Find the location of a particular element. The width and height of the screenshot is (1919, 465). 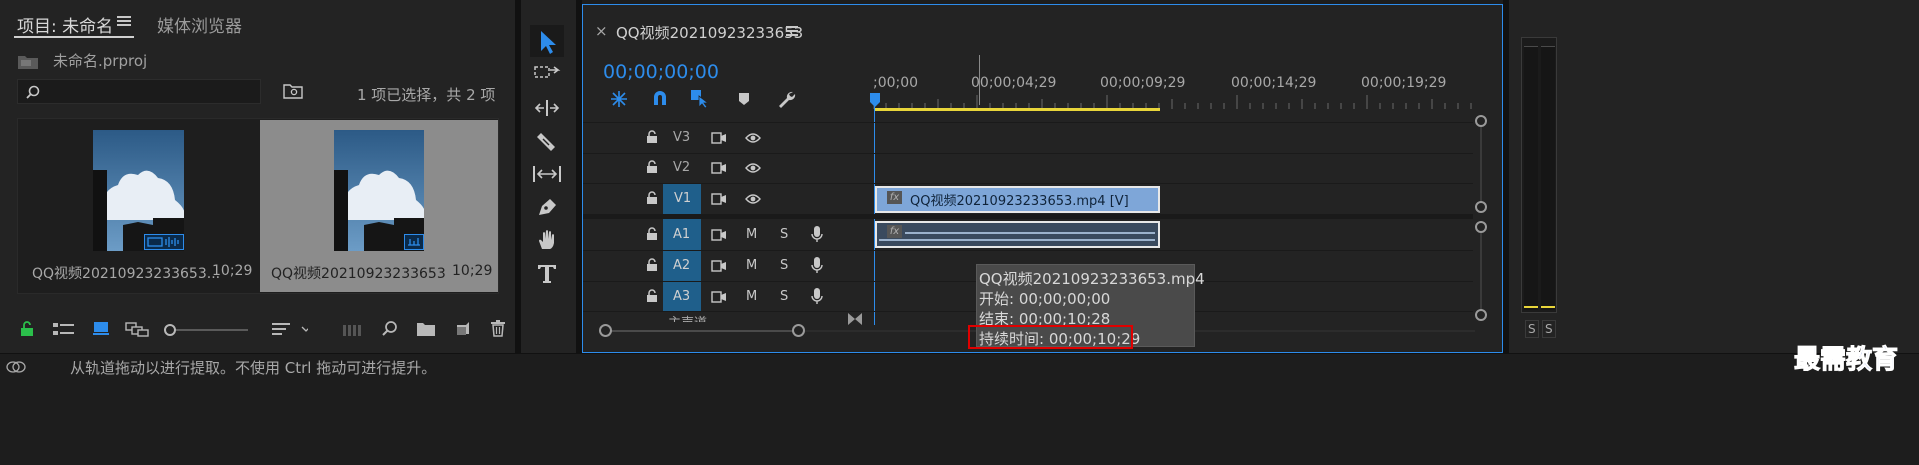

hover-cursor-line is located at coordinates (979, 80).